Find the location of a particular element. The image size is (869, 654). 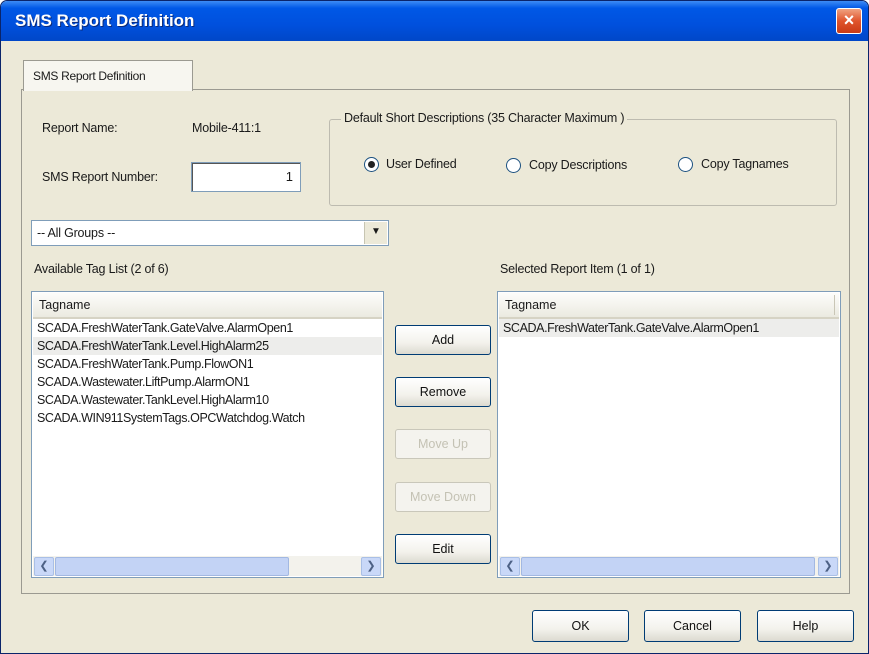

cancel-button-label: Cancel is located at coordinates (692, 626).